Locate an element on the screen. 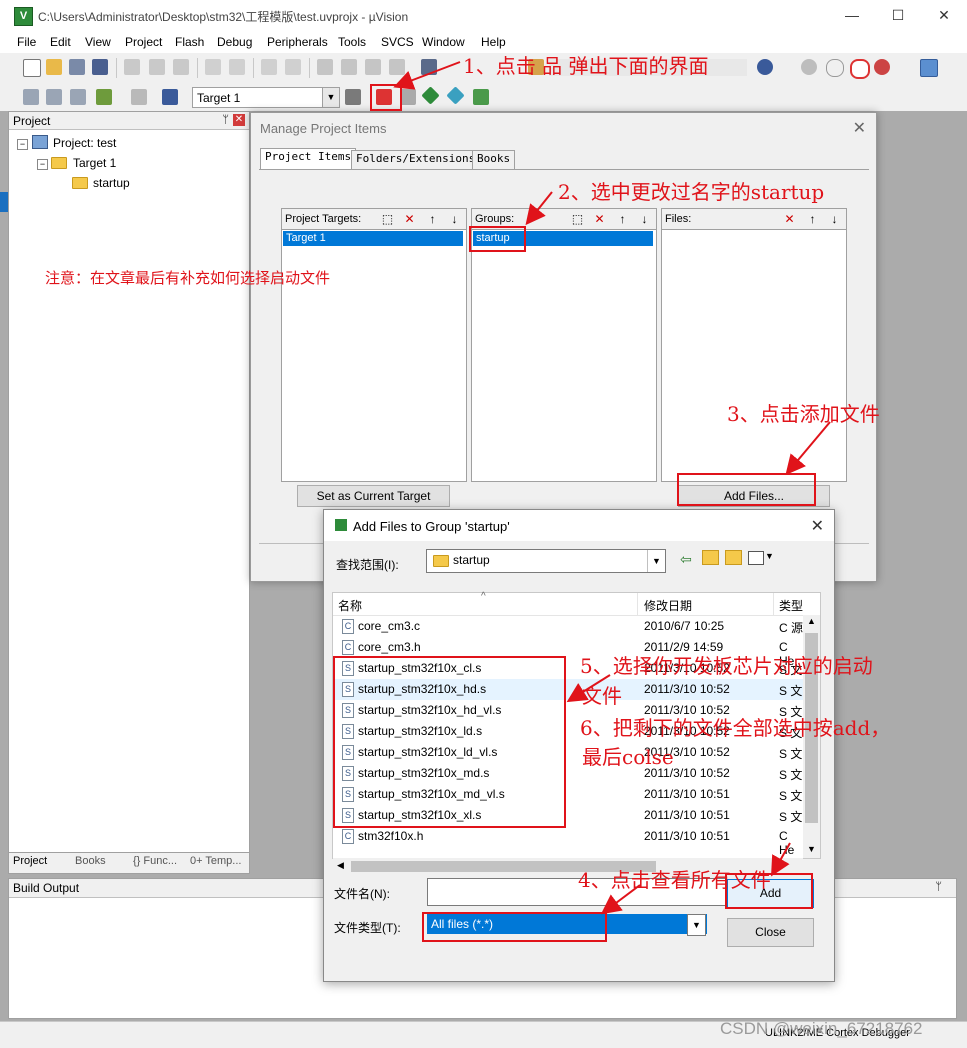 The image size is (967, 1048). arrow-step3 is located at coordinates (808, 448).